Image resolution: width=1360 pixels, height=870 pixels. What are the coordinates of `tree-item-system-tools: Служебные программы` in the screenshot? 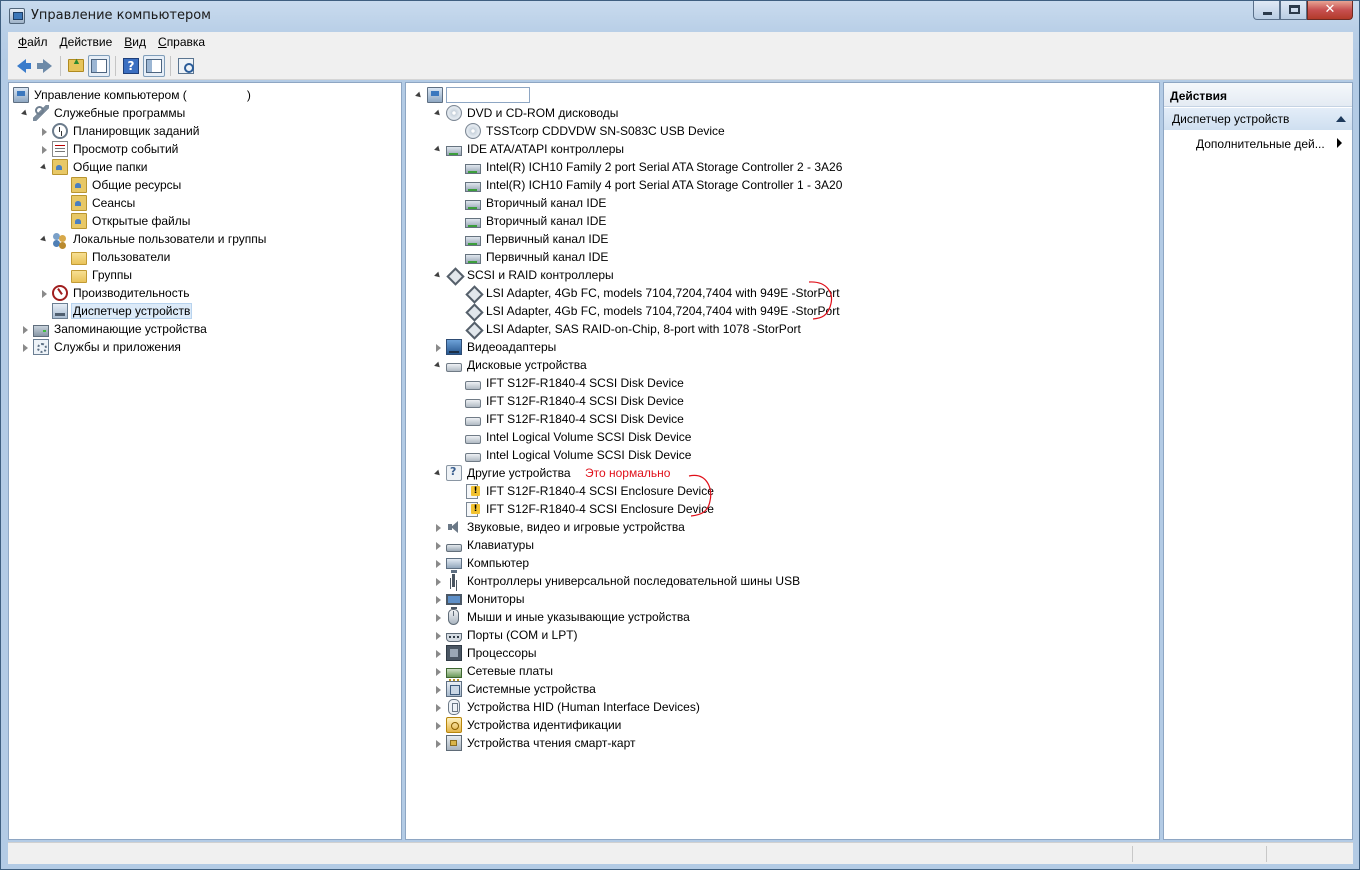 It's located at (104, 113).